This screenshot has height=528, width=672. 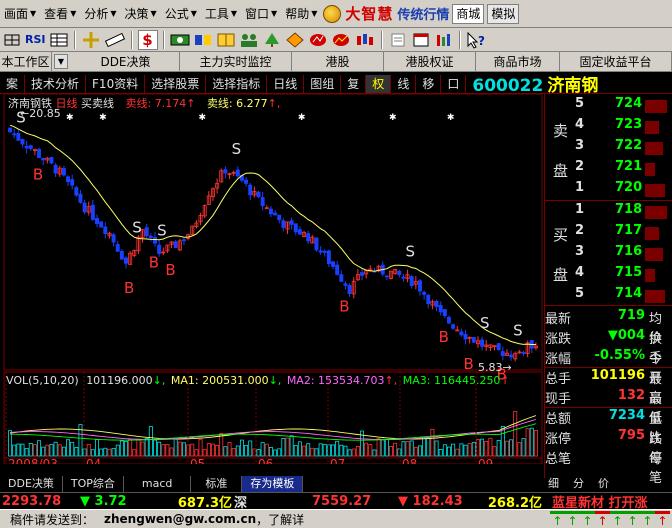 What do you see at coordinates (398, 40) in the screenshot?
I see `document-icon` at bounding box center [398, 40].